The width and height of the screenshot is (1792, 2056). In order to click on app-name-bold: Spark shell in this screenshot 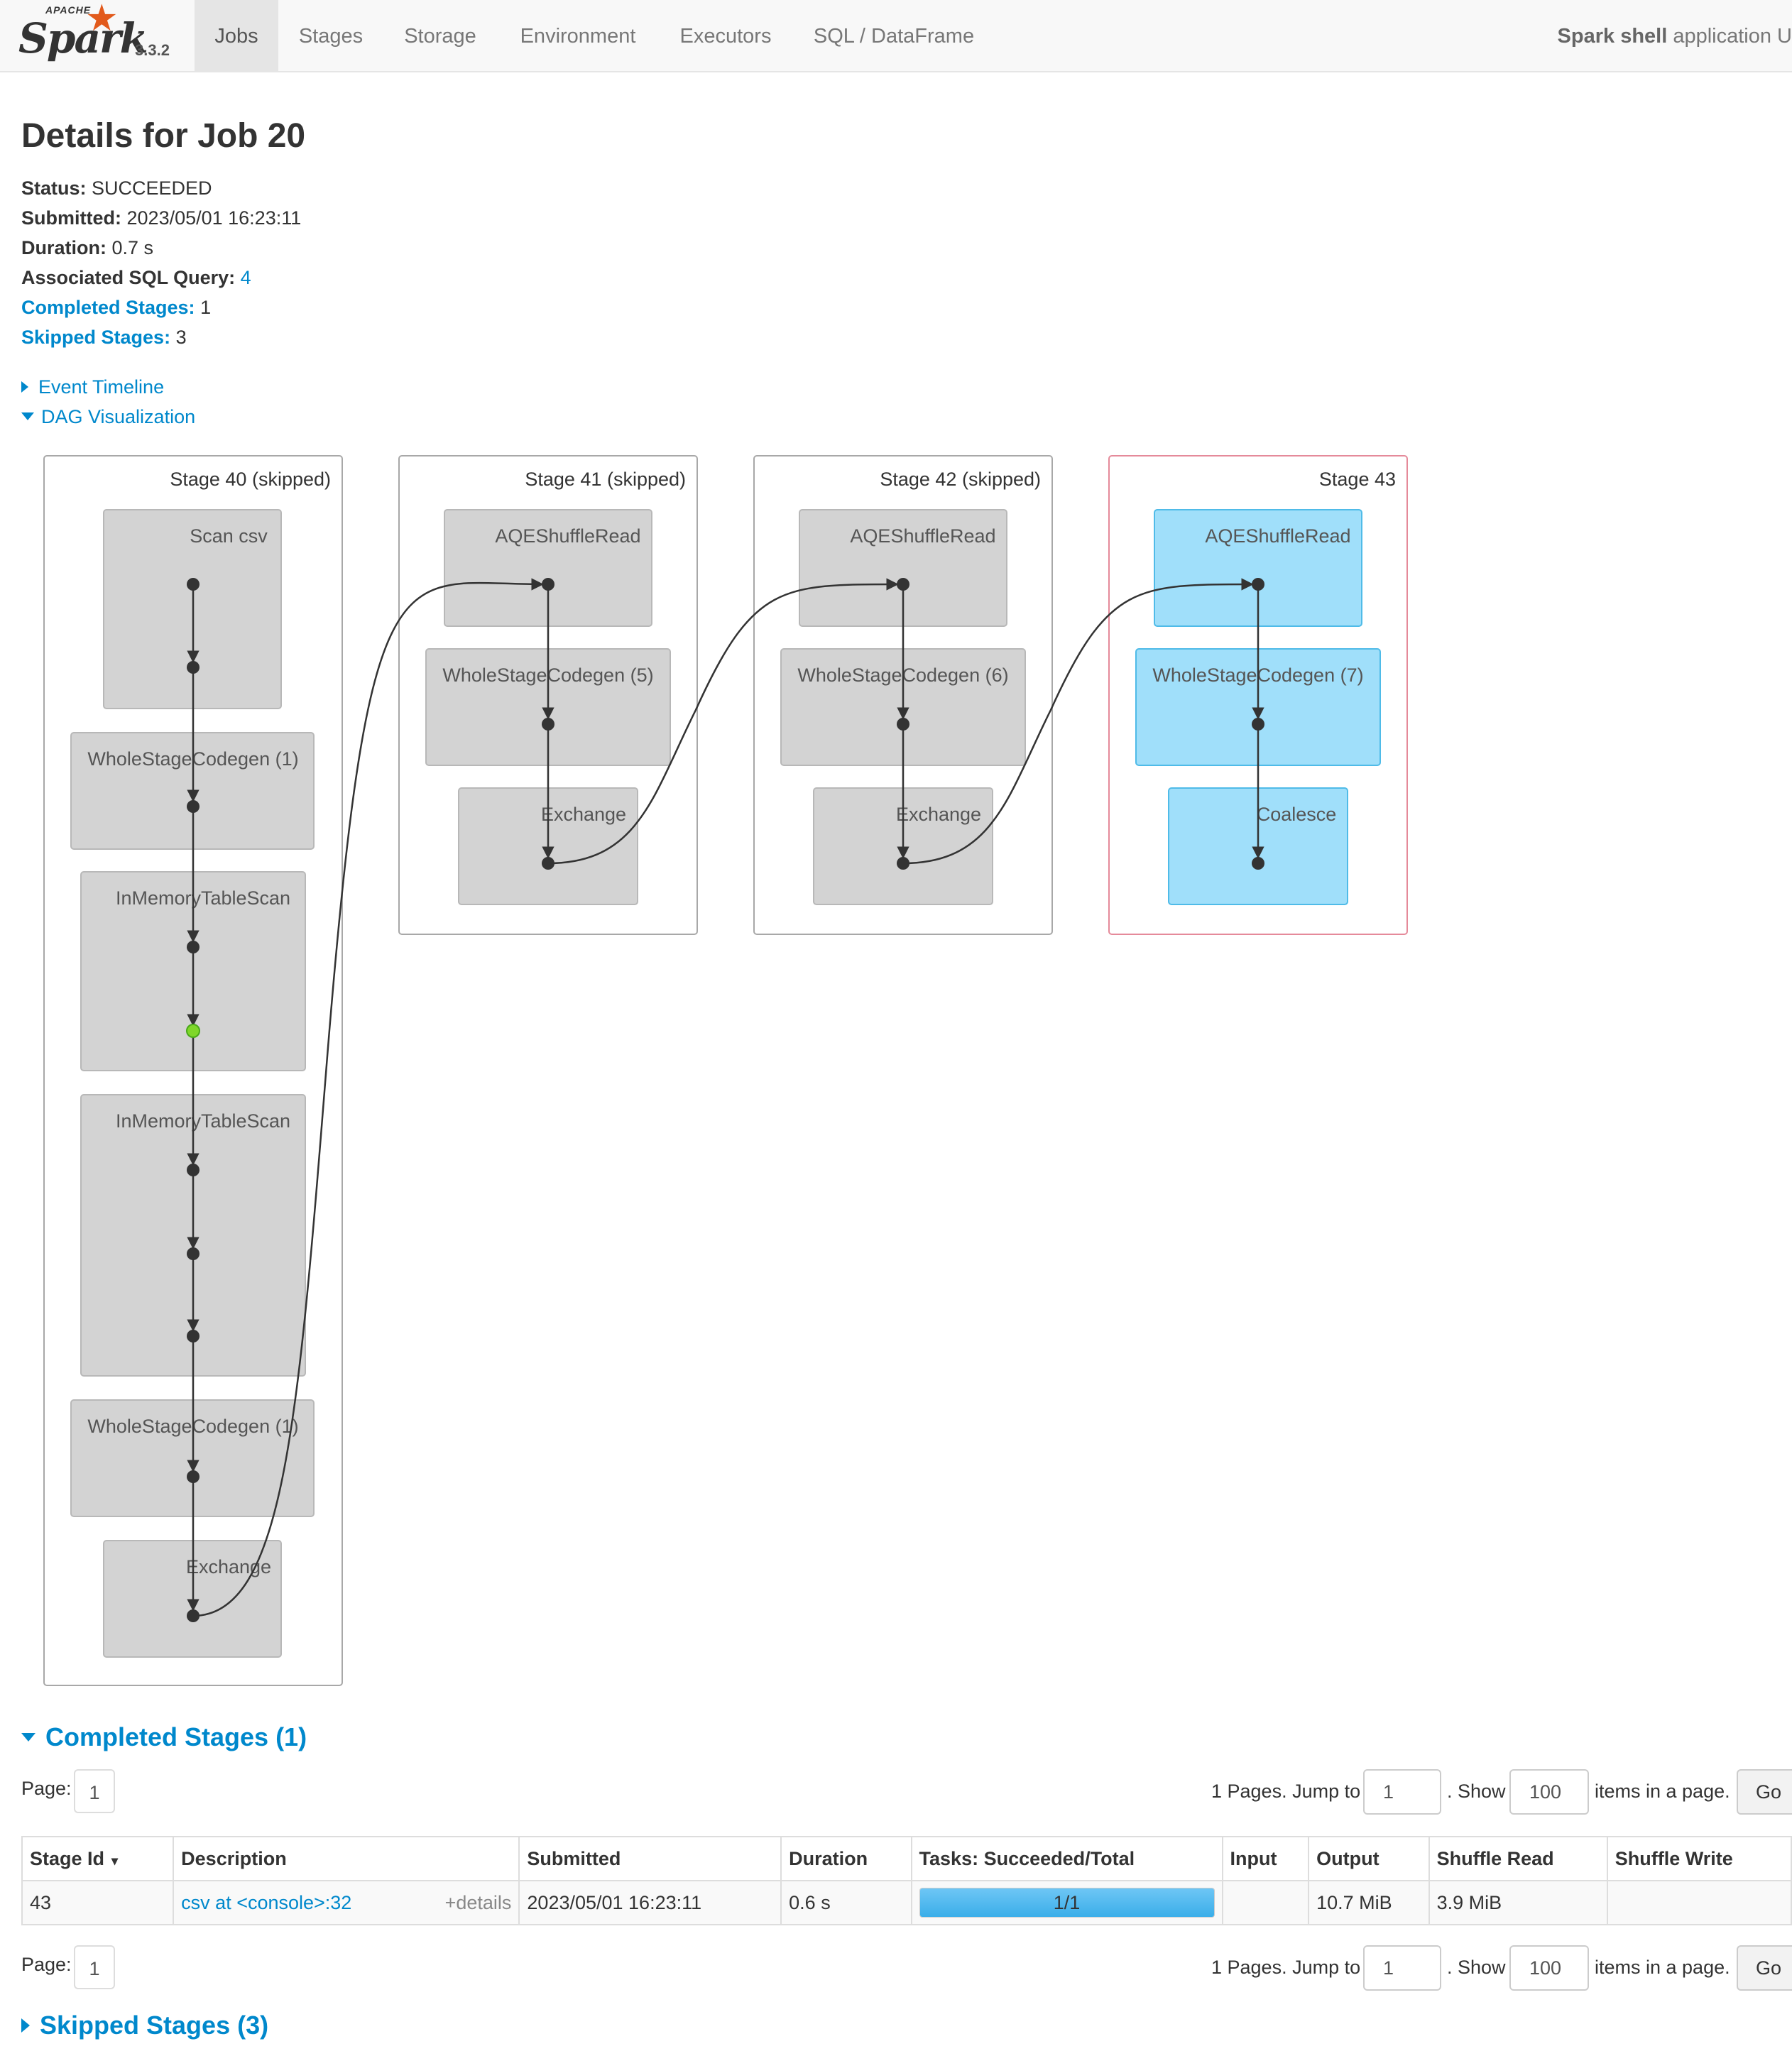, I will do `click(1612, 37)`.